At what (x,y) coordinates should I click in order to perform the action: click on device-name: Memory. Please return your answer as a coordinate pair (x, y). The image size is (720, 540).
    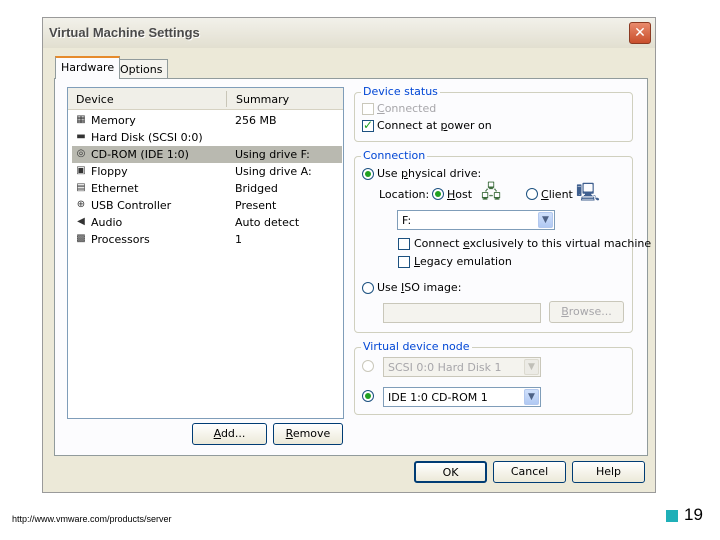
    Looking at the image, I should click on (113, 120).